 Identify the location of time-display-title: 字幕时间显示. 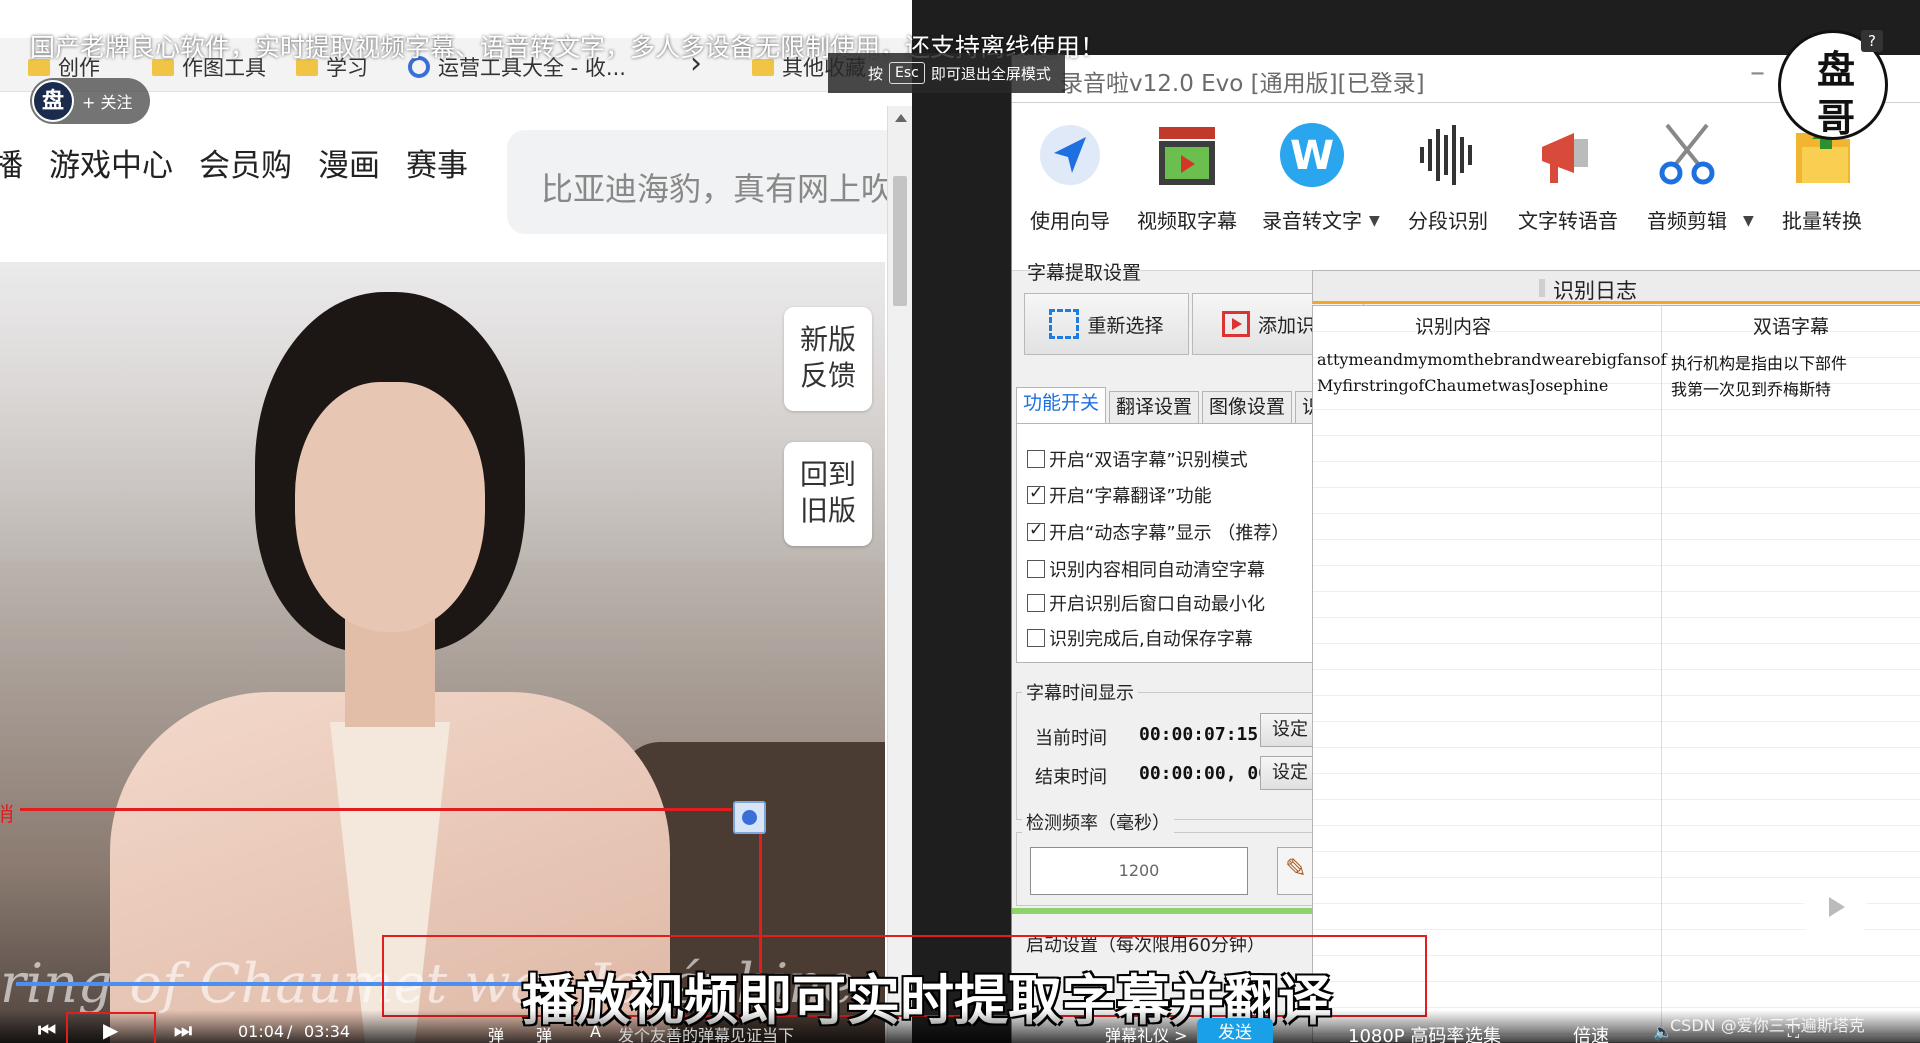
(1080, 692).